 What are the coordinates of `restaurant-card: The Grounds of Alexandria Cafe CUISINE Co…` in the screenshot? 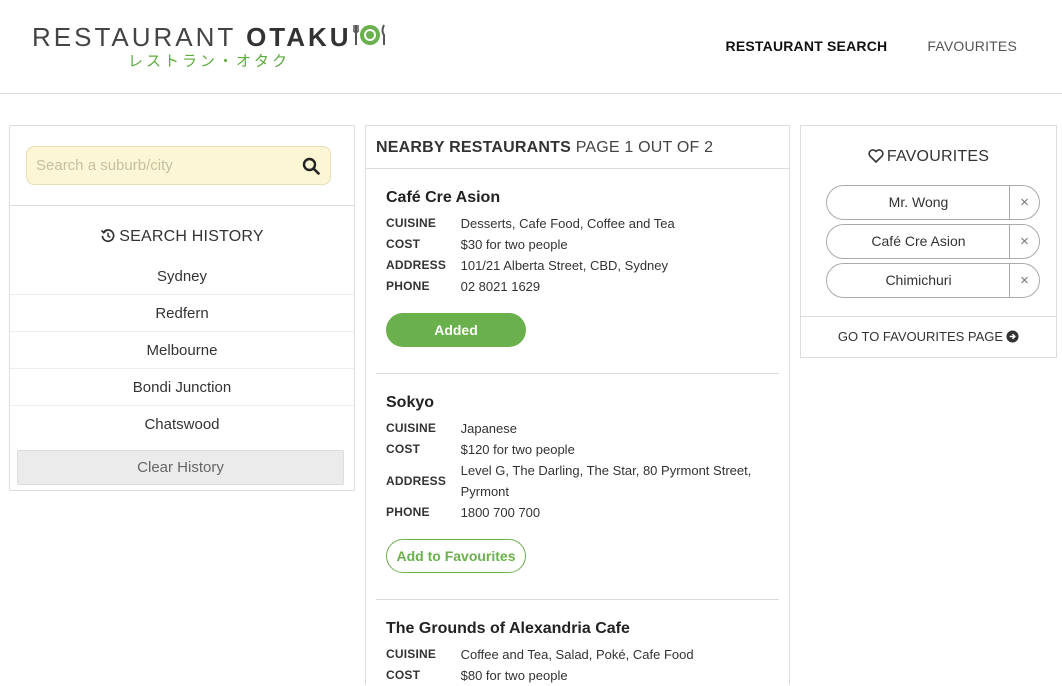 It's located at (577, 643).